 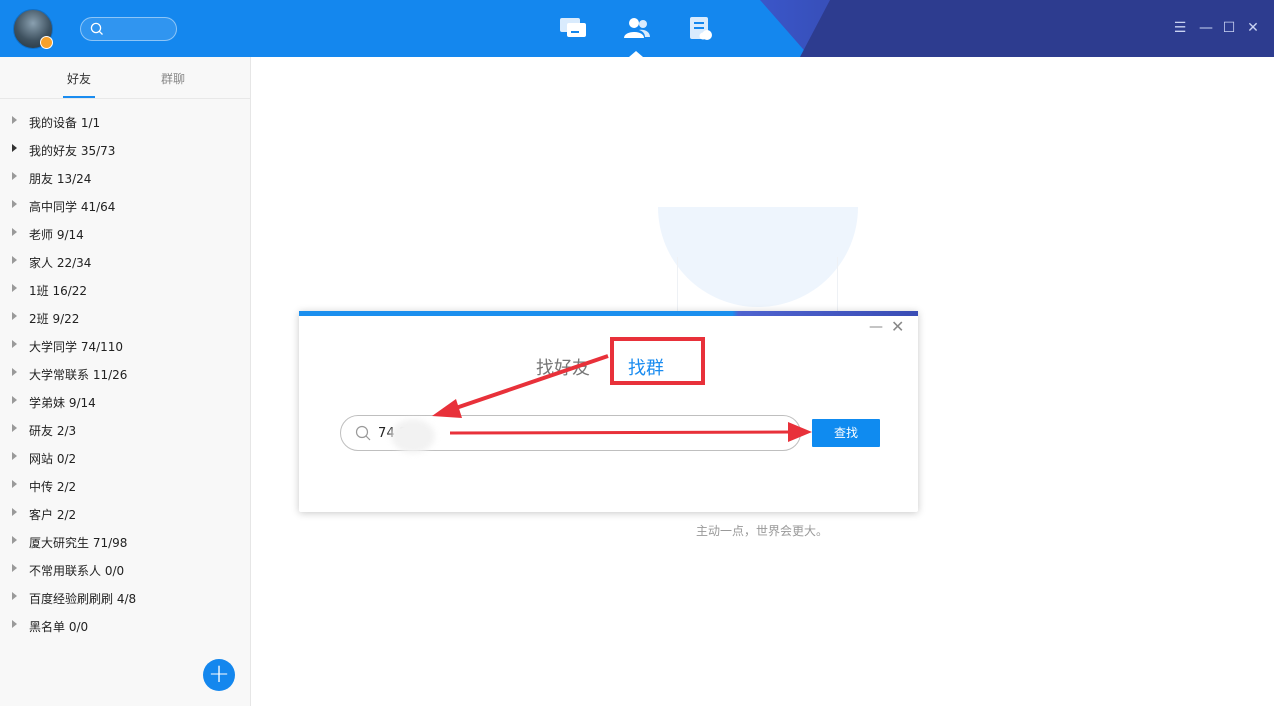 What do you see at coordinates (125, 234) in the screenshot?
I see `group-item: 老师 9/14` at bounding box center [125, 234].